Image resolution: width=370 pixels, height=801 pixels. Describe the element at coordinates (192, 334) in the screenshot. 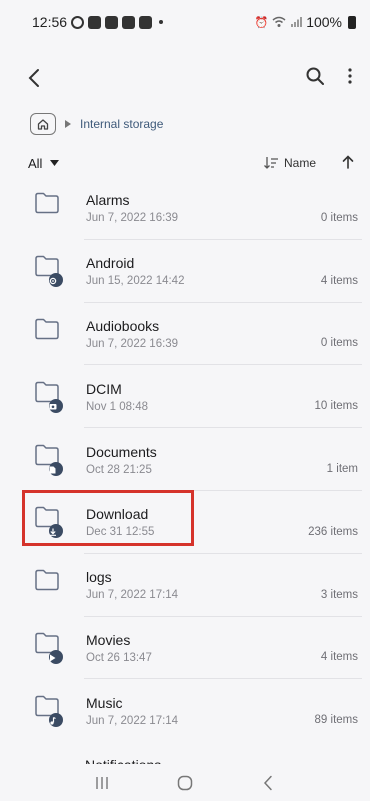

I see `list-item-audiobooks: Audiobooks Jun 7, 2022 16:39 0 items` at that location.